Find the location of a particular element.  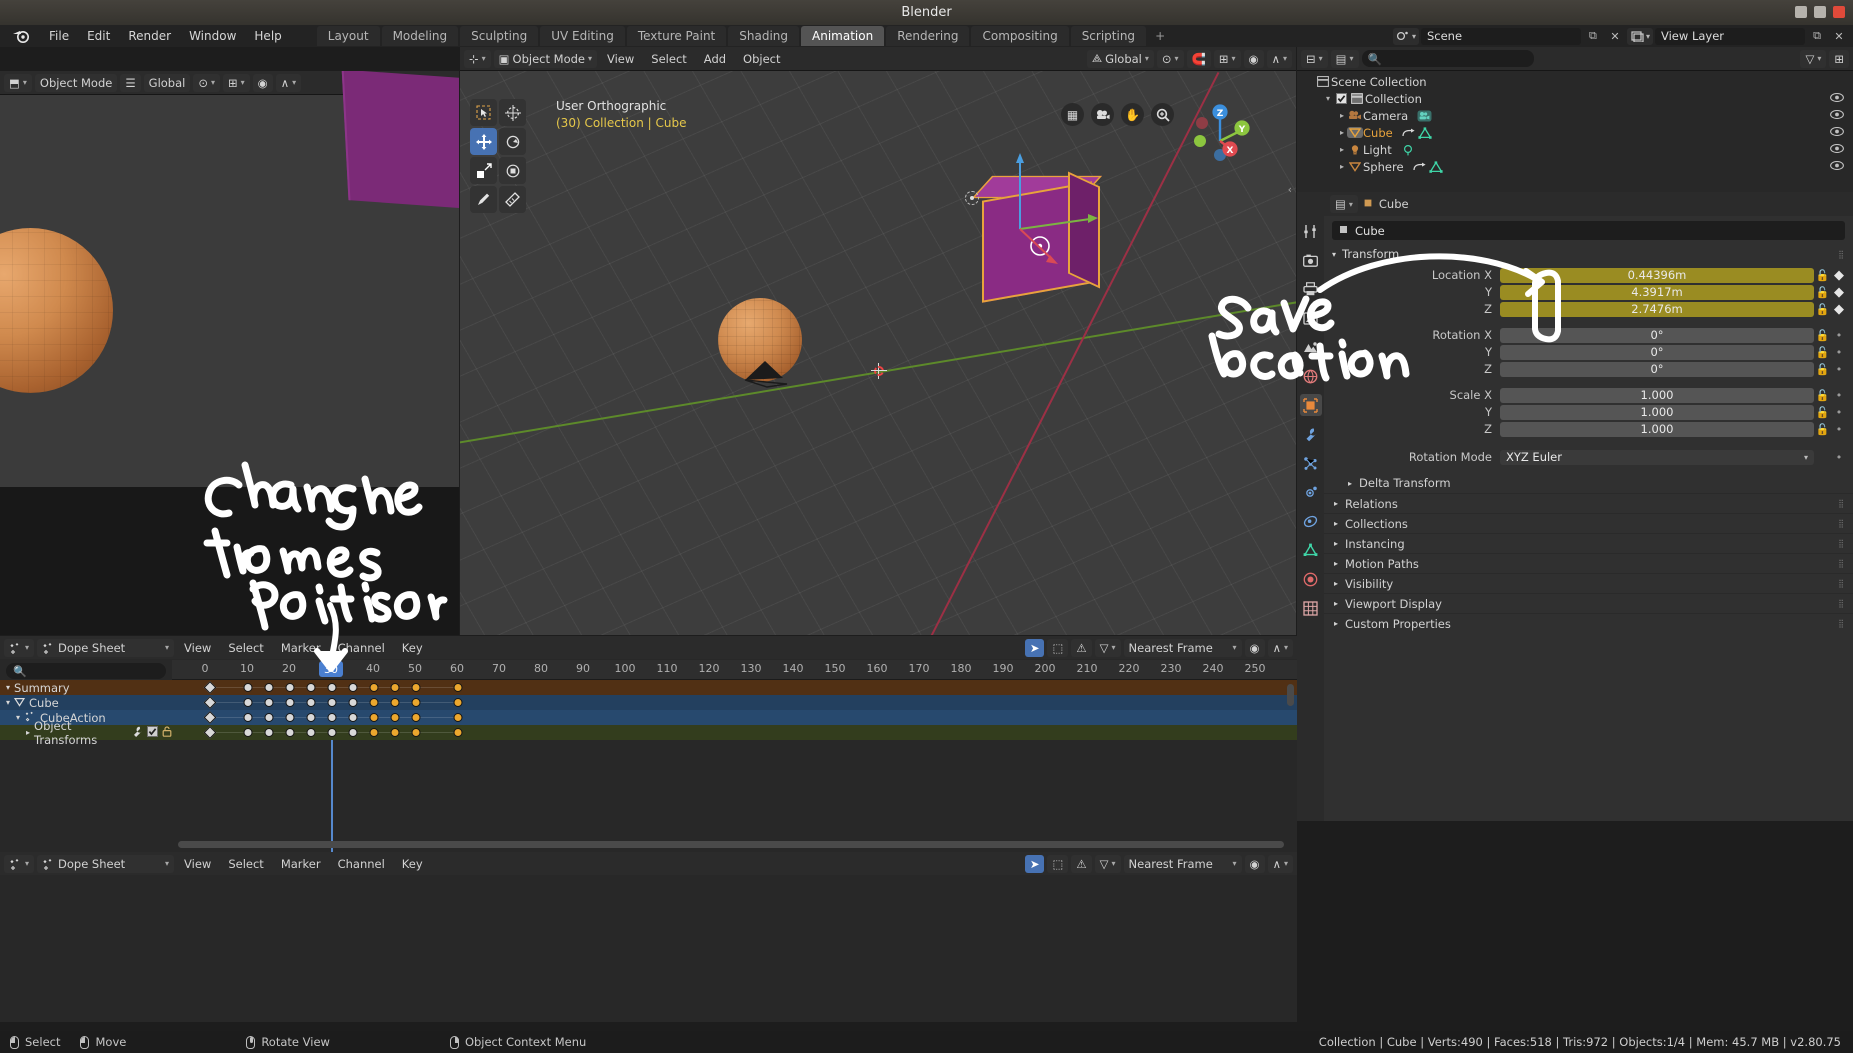

channel-name-summary: ▾ Summary is located at coordinates (86, 687).